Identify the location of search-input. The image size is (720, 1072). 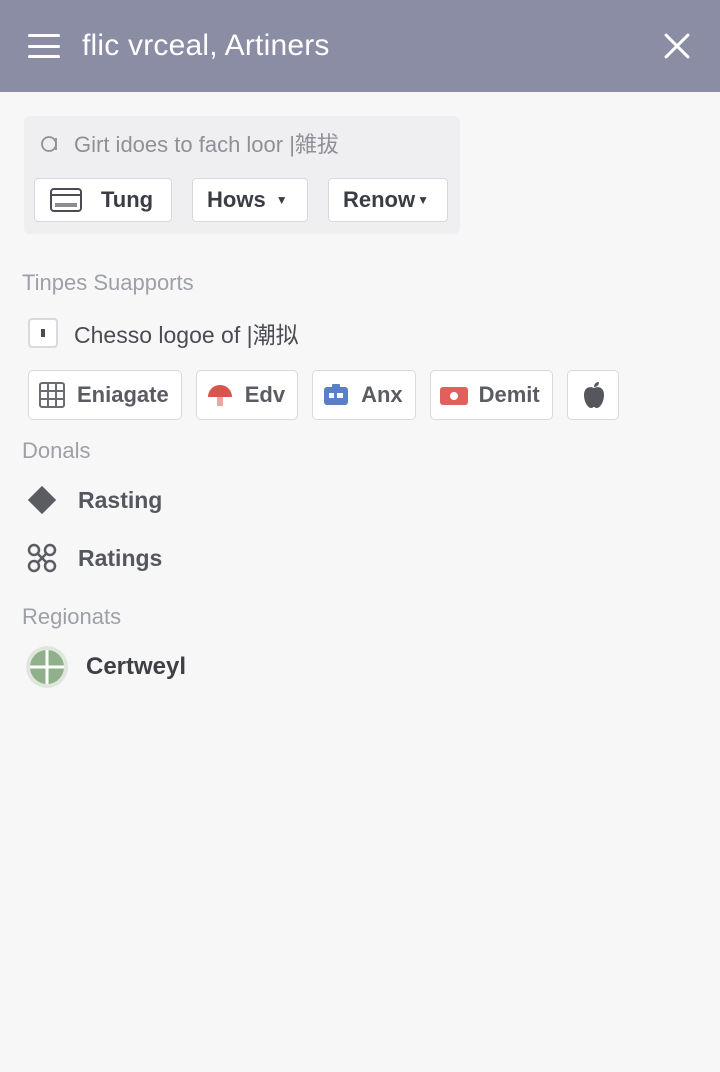
(254, 145).